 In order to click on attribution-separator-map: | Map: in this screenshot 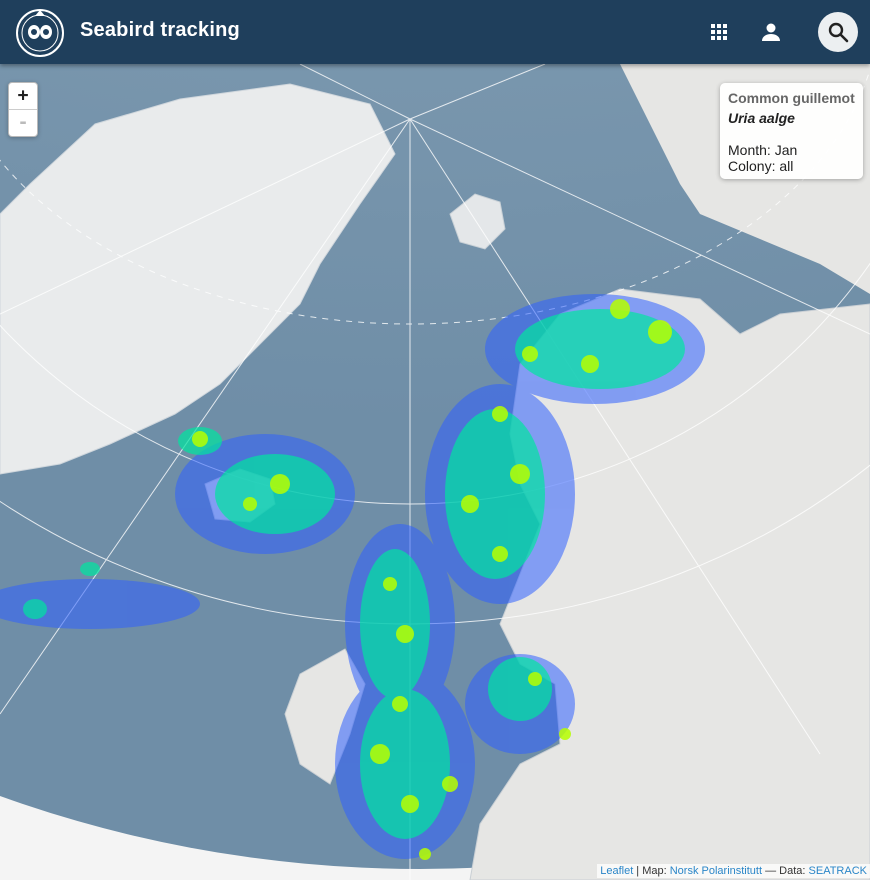, I will do `click(651, 871)`.